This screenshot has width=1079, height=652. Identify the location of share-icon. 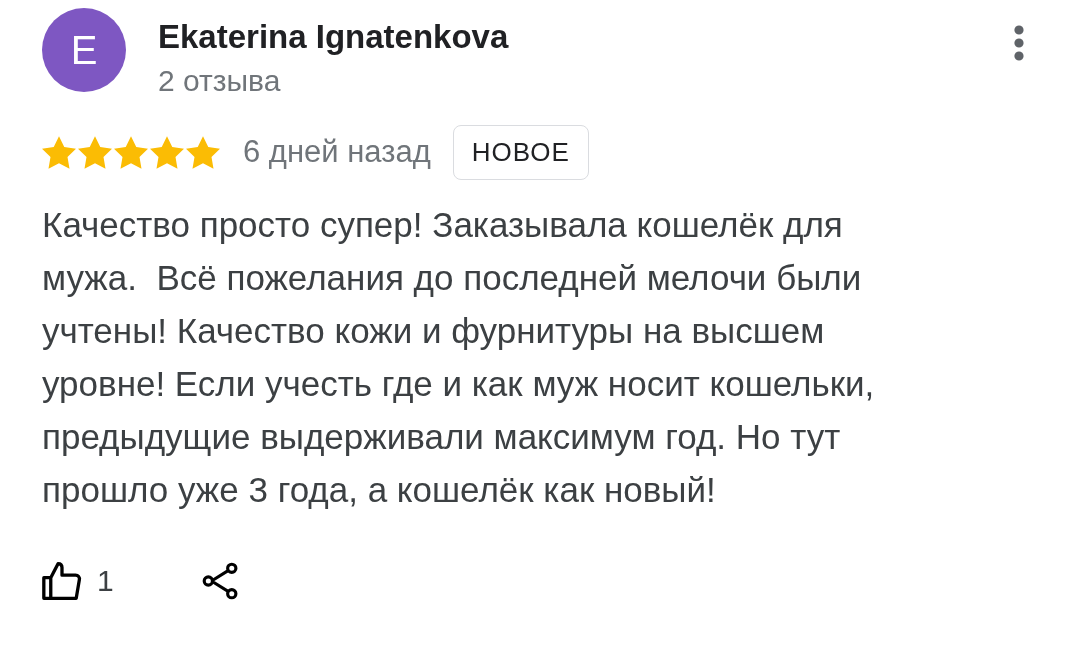
(220, 580).